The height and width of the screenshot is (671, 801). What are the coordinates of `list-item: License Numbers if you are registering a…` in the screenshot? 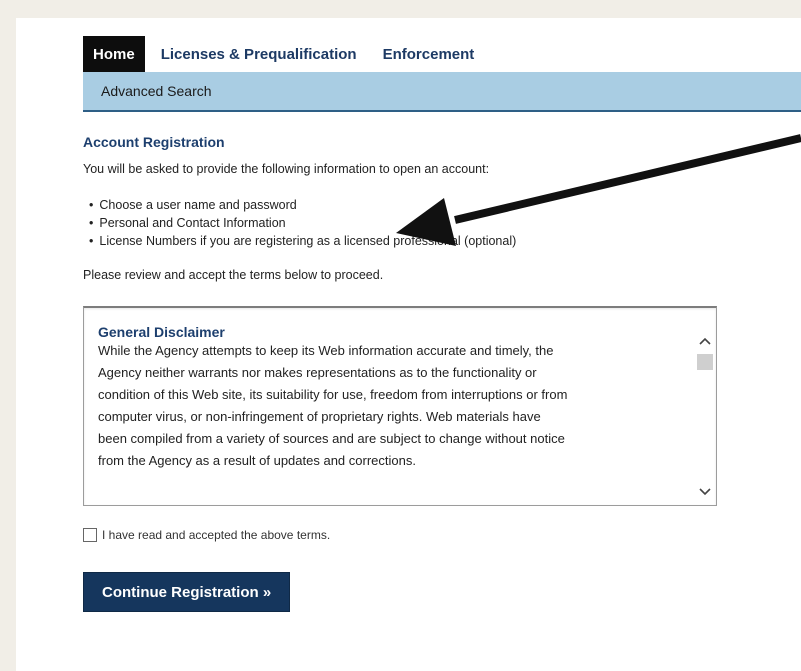 It's located at (403, 241).